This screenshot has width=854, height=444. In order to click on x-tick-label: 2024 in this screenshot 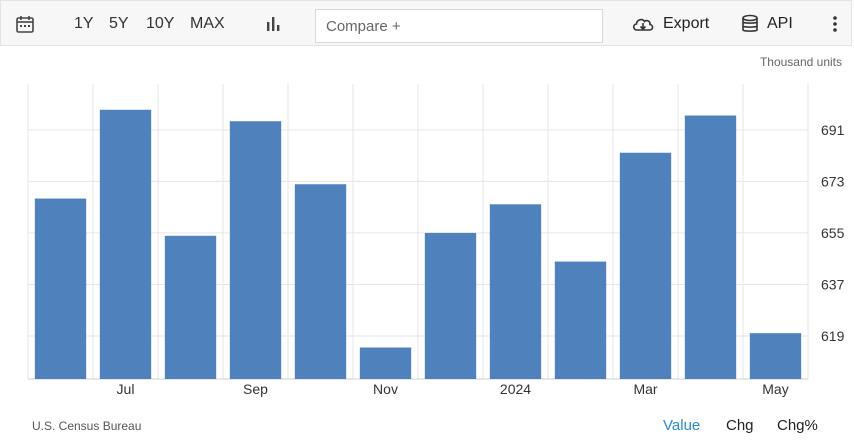, I will do `click(515, 389)`.